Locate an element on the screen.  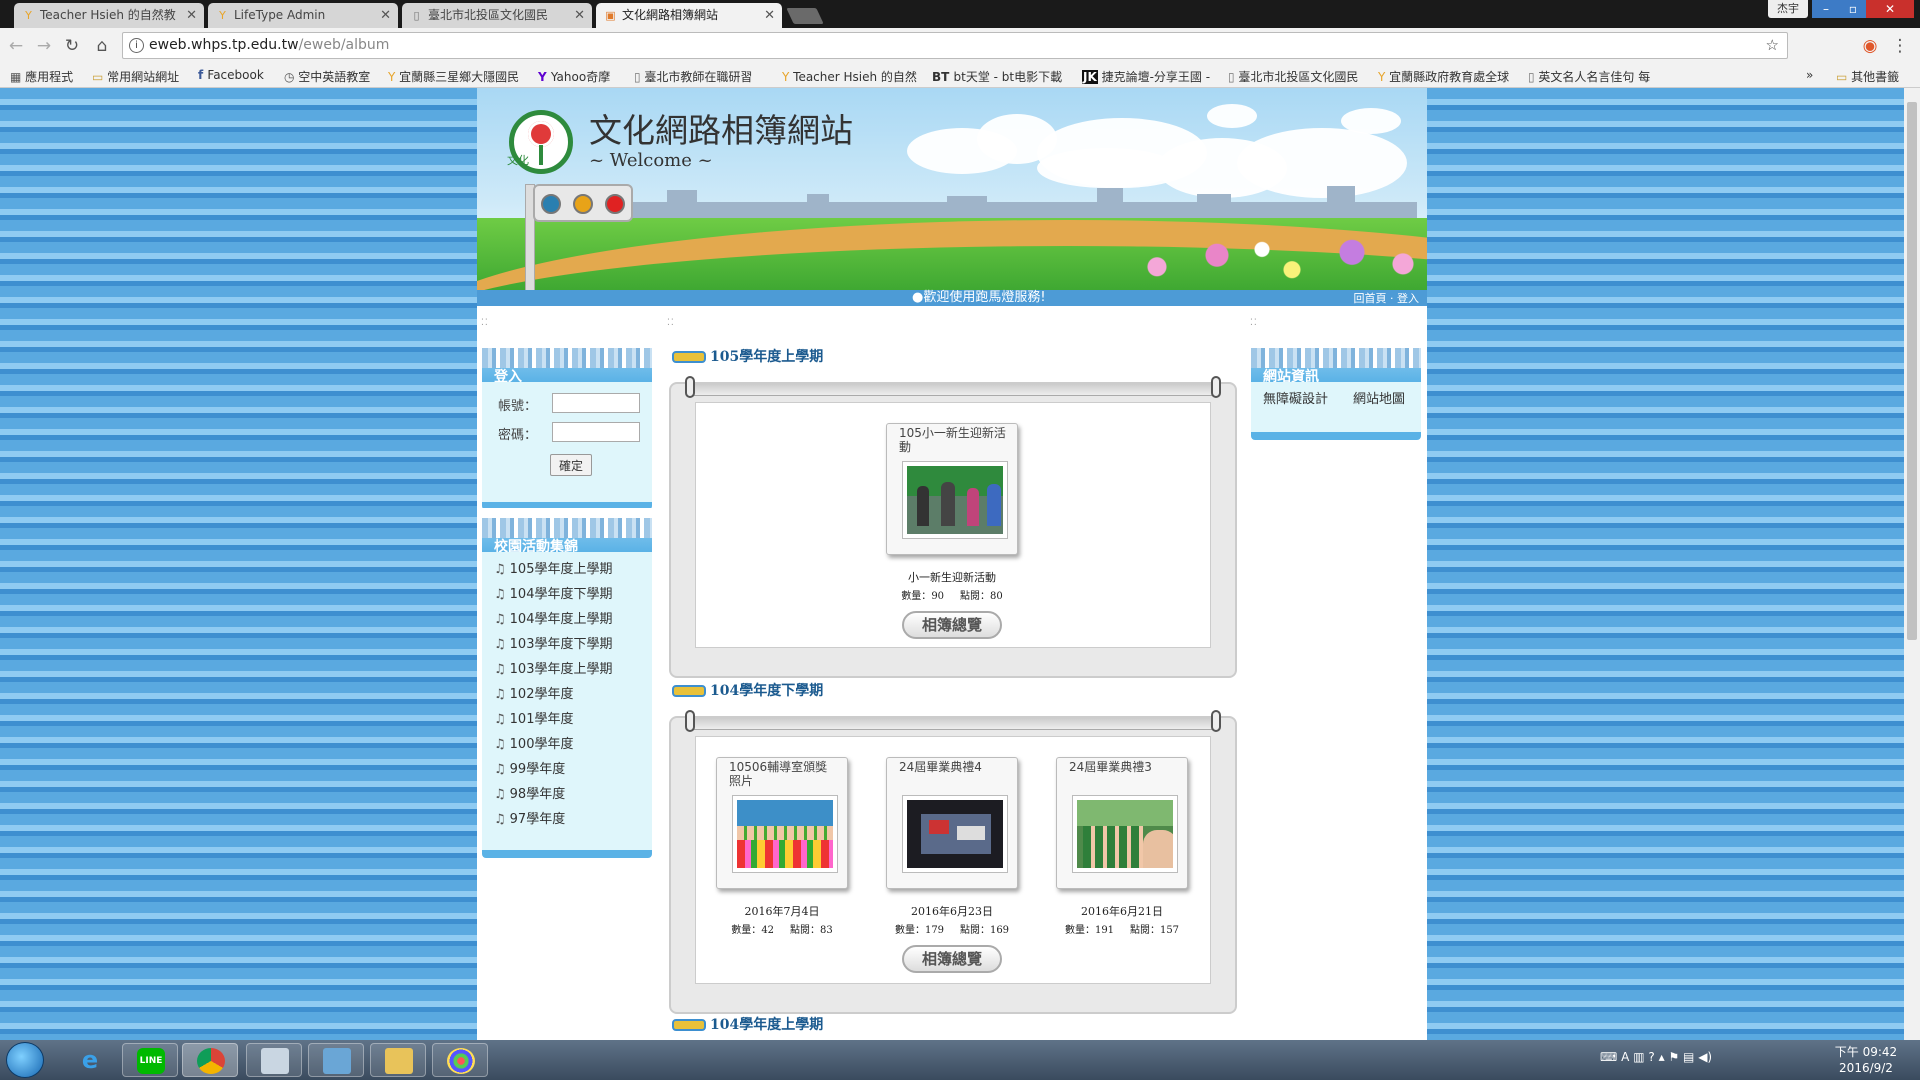
back-icon: ← is located at coordinates (16, 46).